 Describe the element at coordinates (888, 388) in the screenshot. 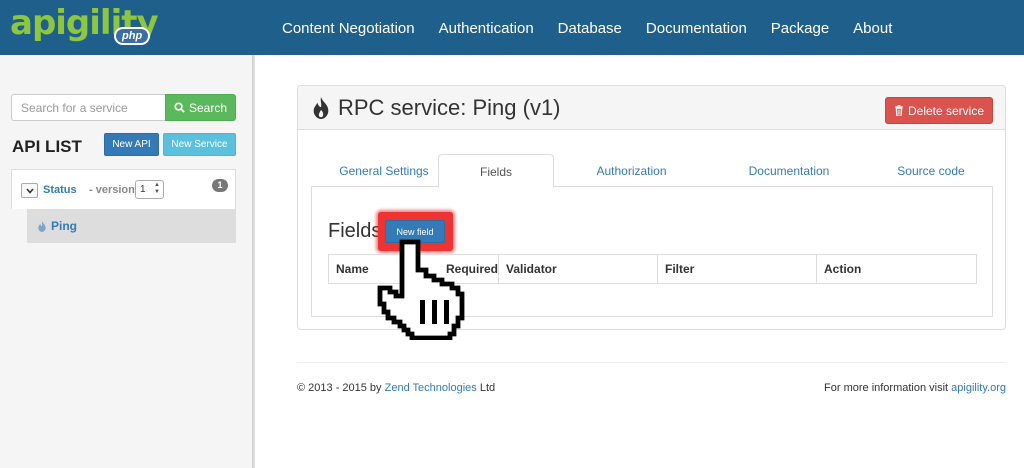

I see `info-prefix: For more information visit` at that location.